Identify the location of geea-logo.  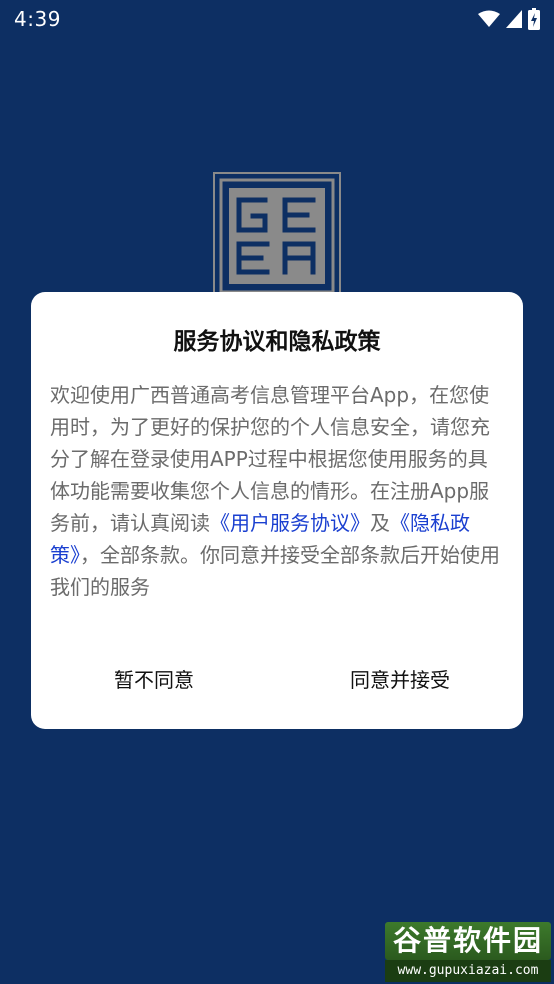
(277, 236).